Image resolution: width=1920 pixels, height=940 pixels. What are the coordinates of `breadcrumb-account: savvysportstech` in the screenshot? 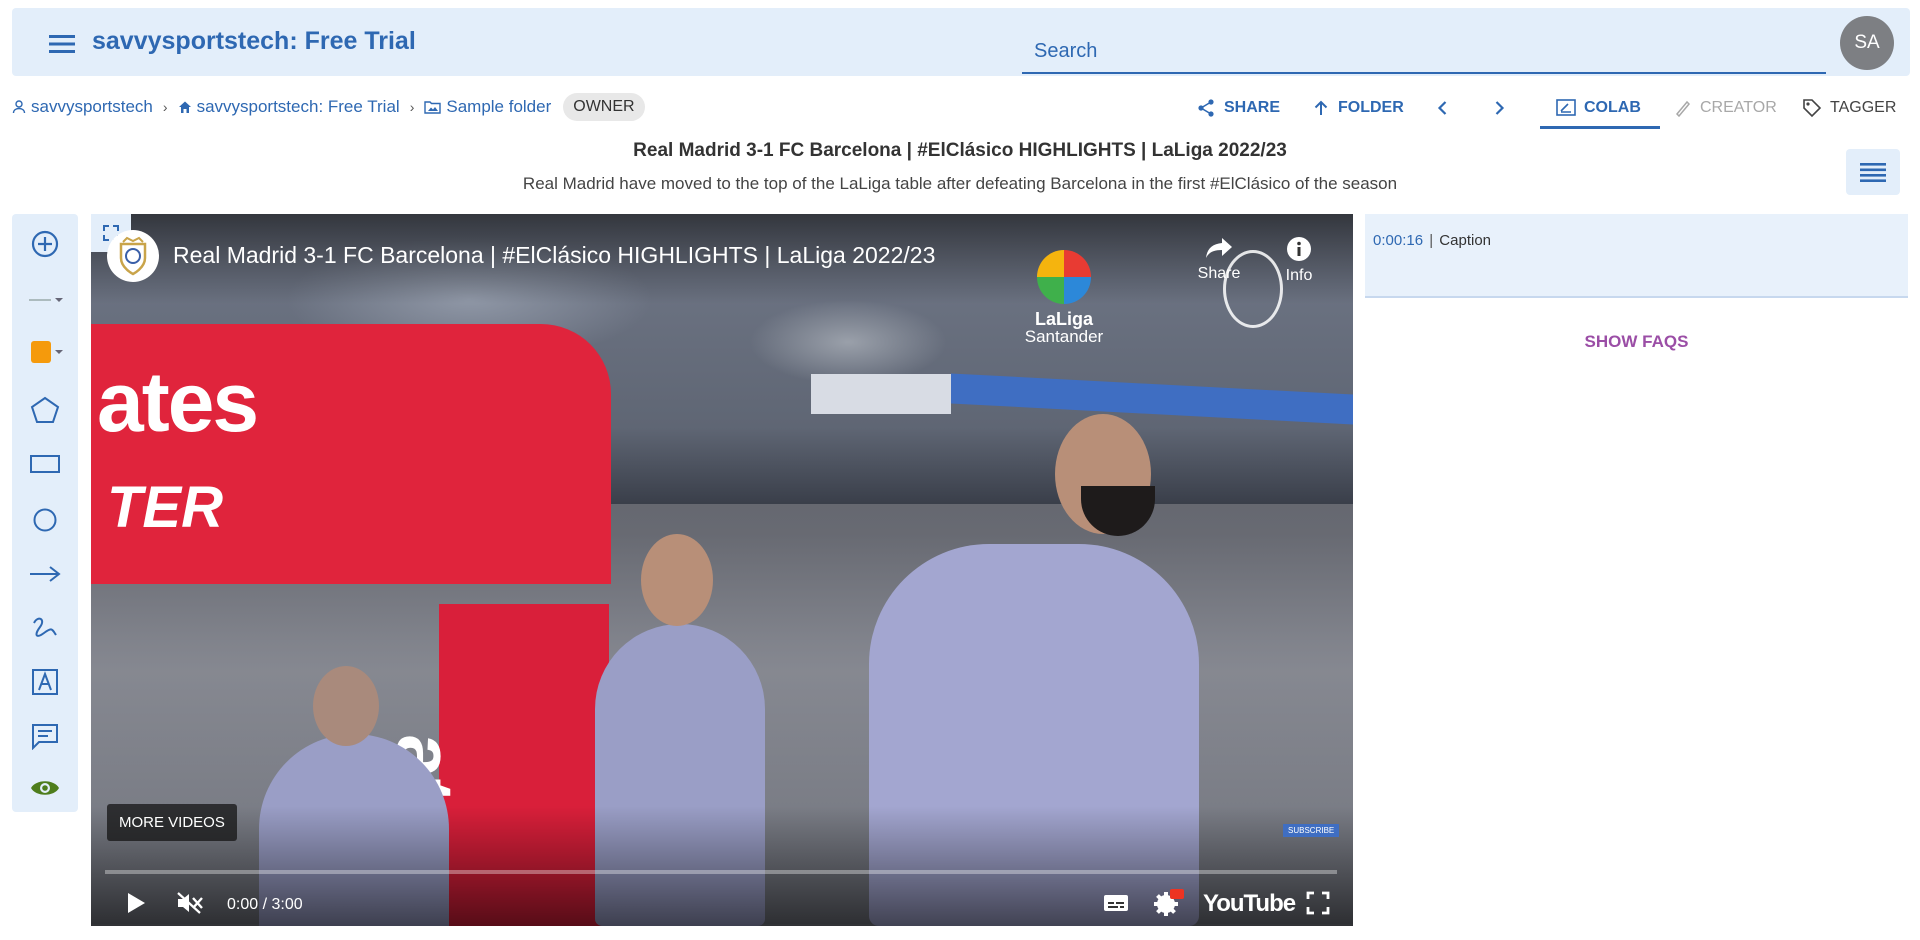 It's located at (82, 107).